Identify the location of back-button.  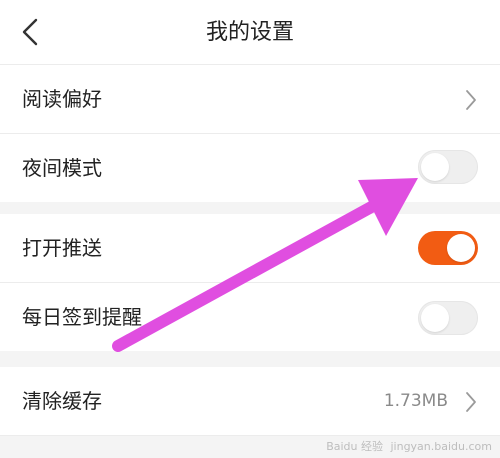
(30, 32).